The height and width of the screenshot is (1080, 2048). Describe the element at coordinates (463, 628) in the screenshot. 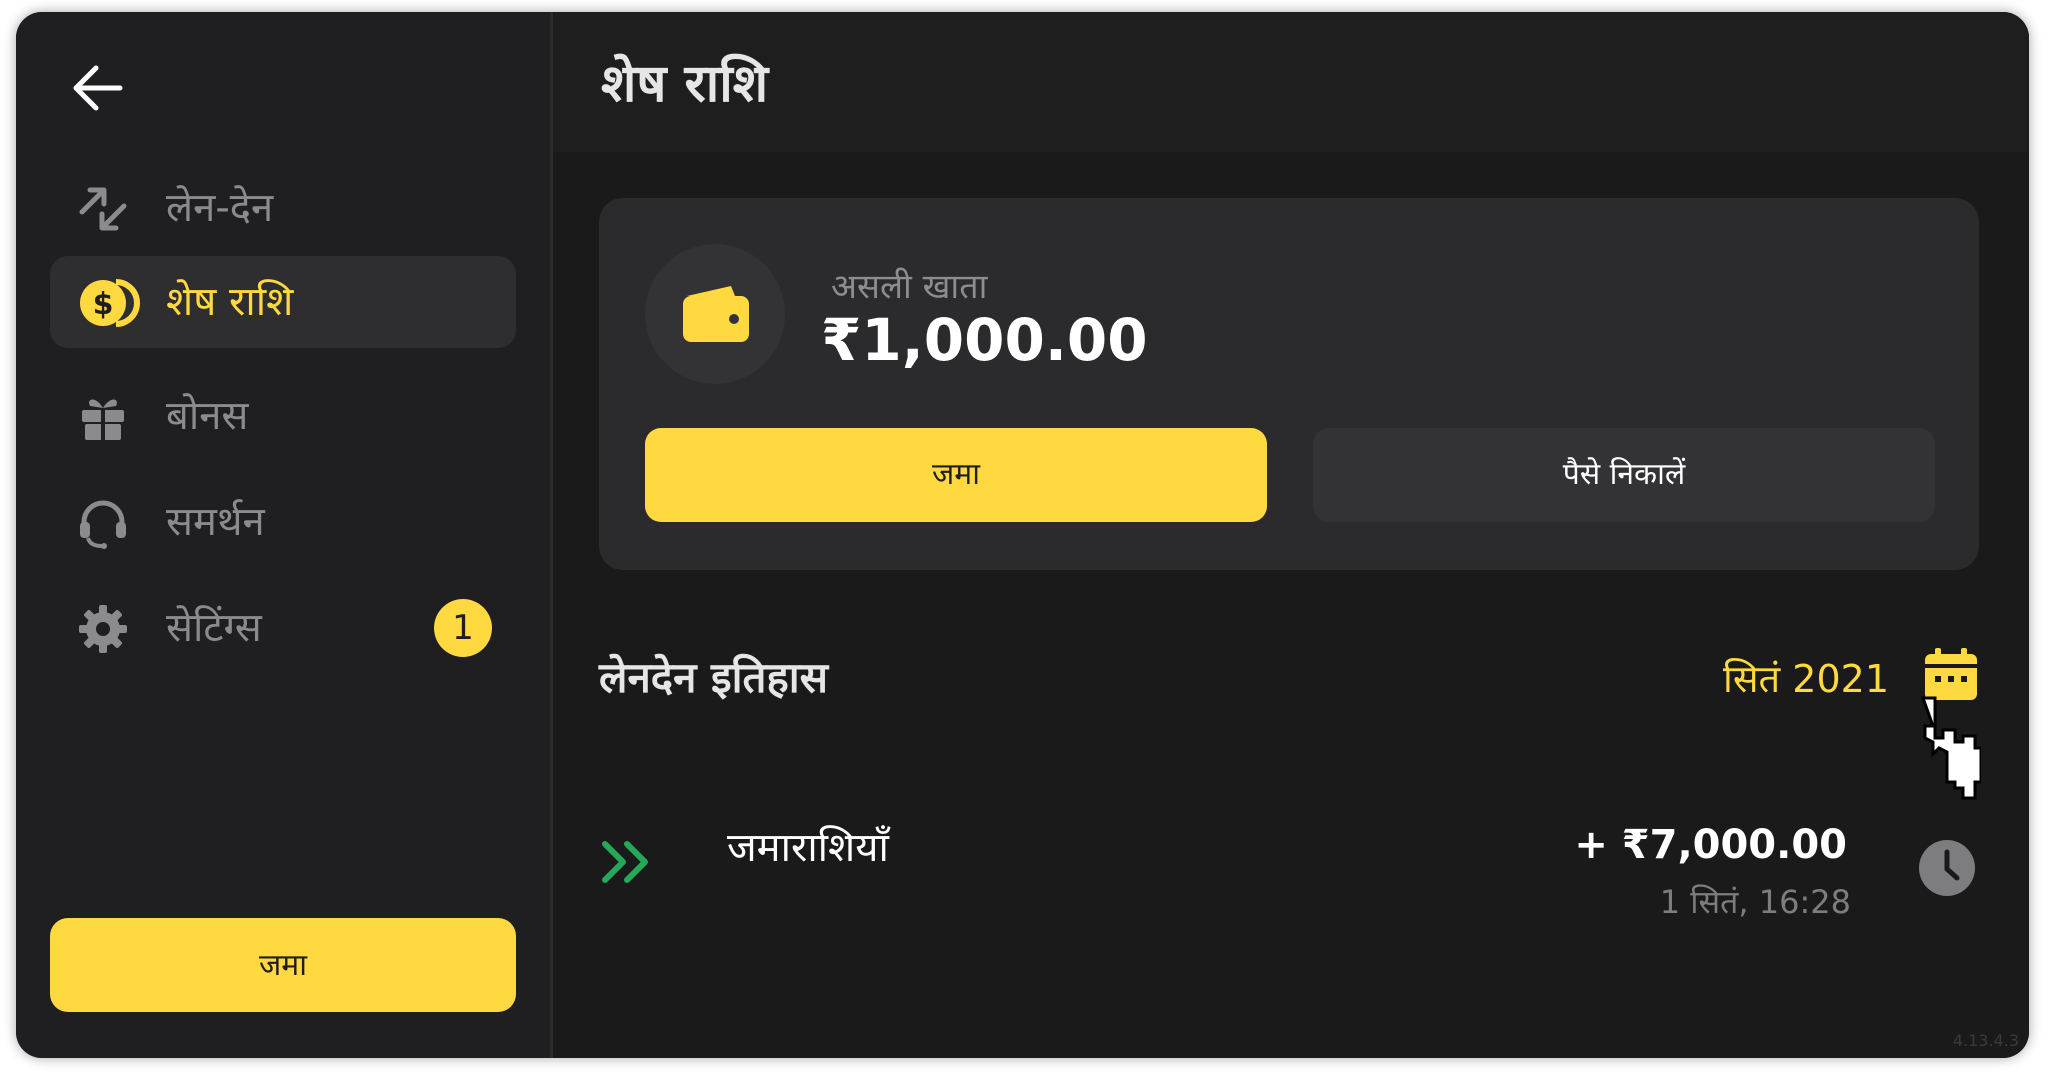

I see `notification-badge: 1` at that location.